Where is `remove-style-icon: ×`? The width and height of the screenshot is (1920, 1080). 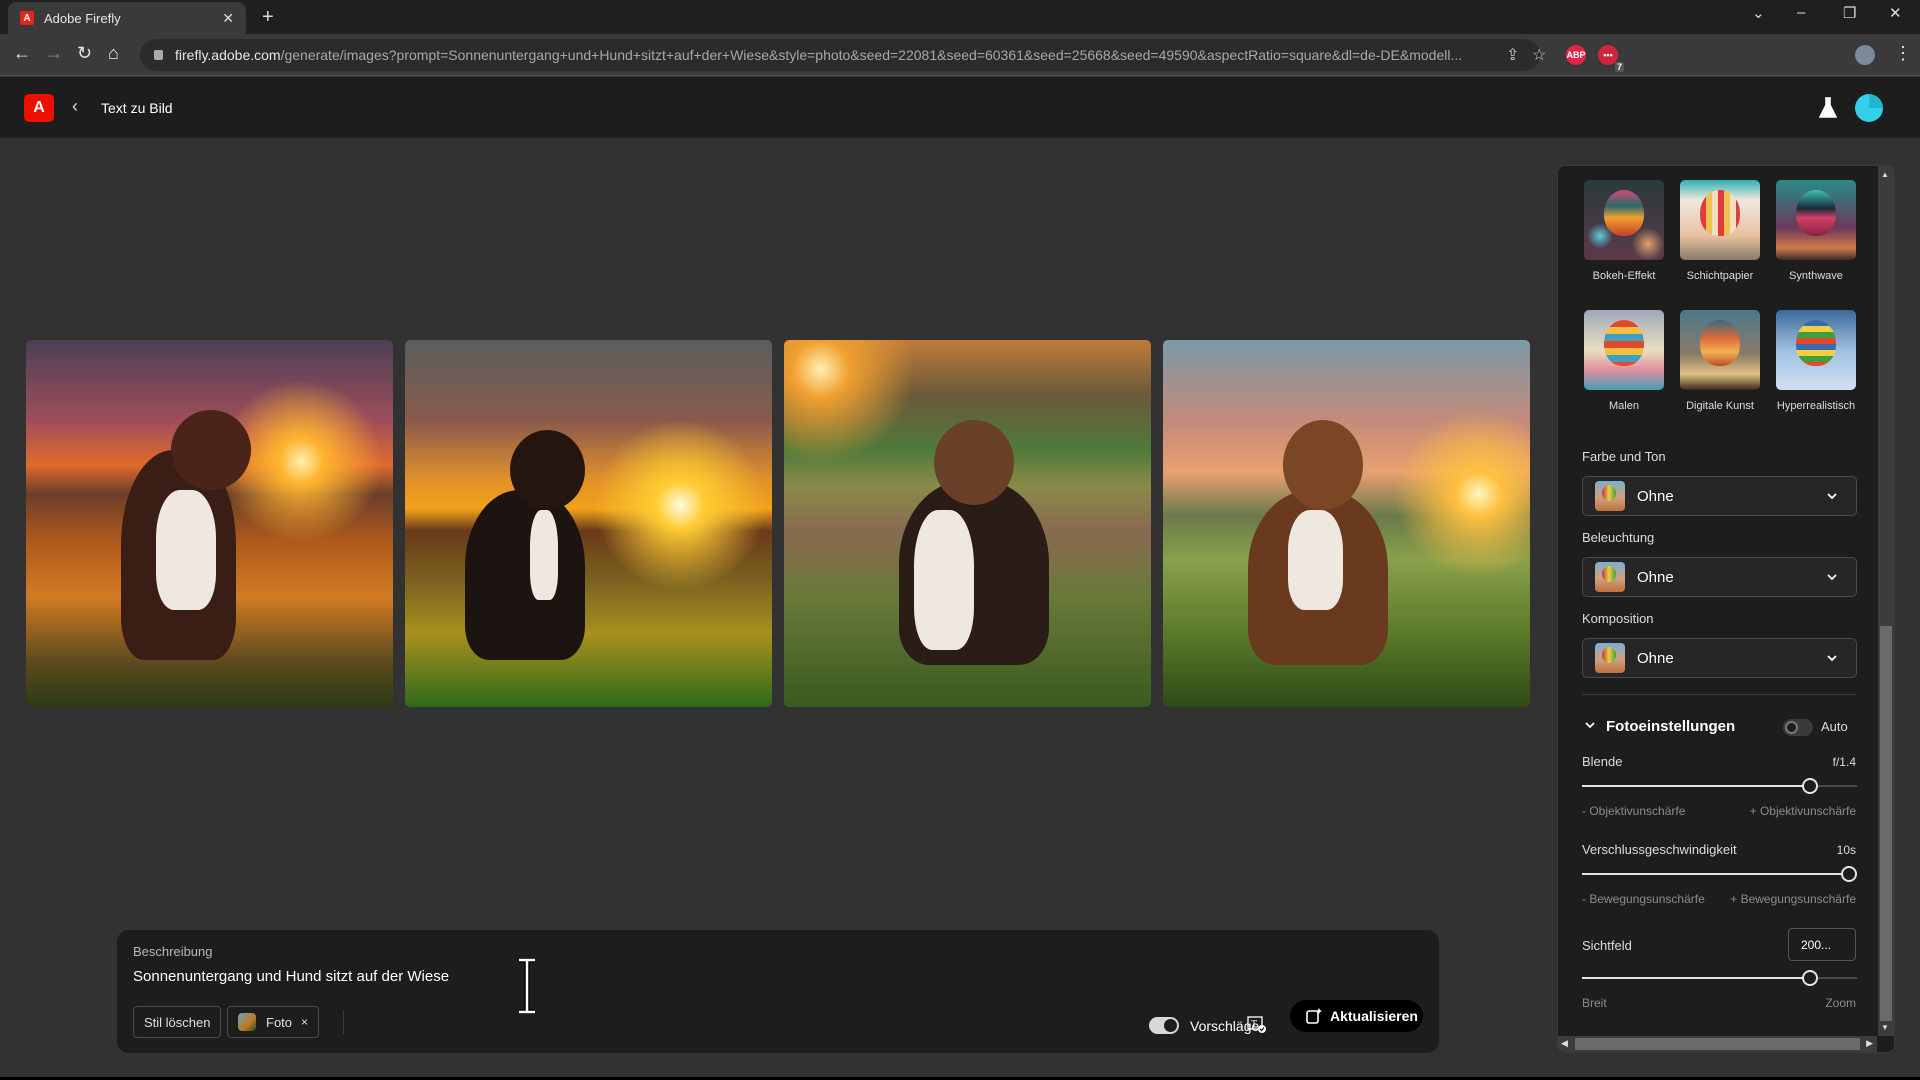
remove-style-icon: × is located at coordinates (304, 1022).